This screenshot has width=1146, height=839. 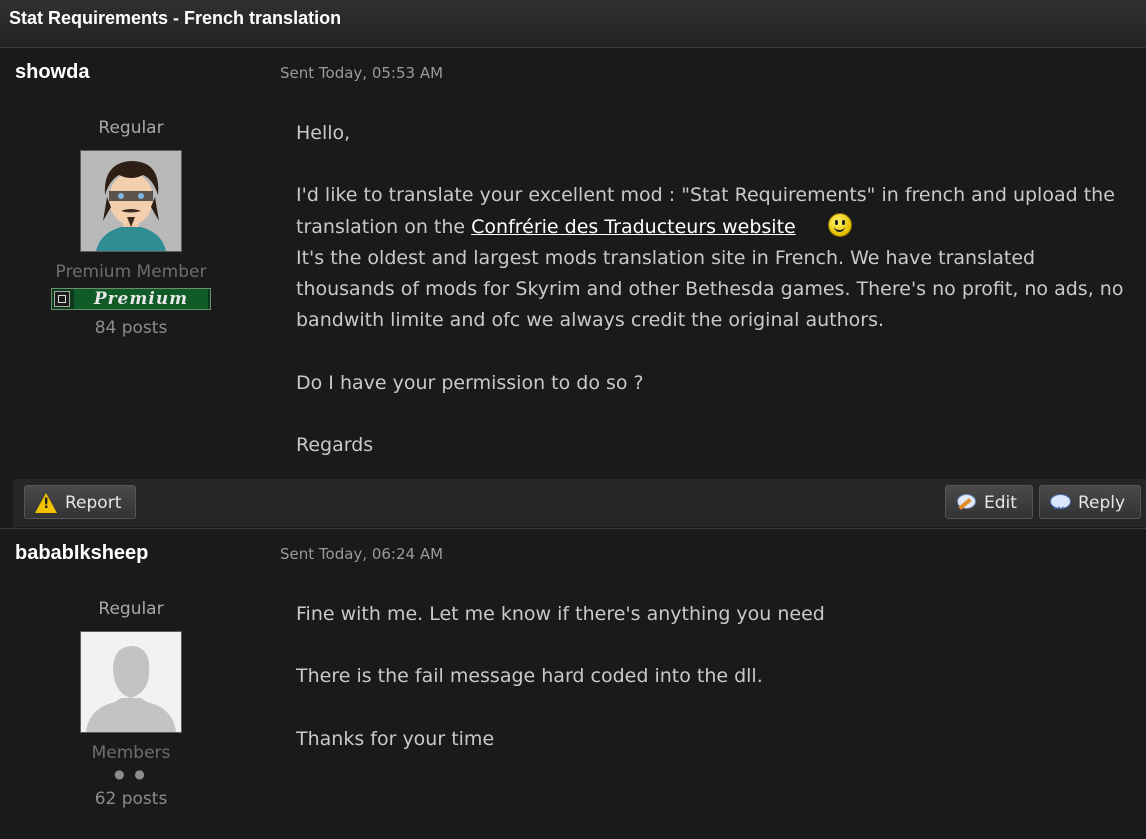 I want to click on sent-timestamp: Sent Today, 06:24 AM, so click(x=362, y=554).